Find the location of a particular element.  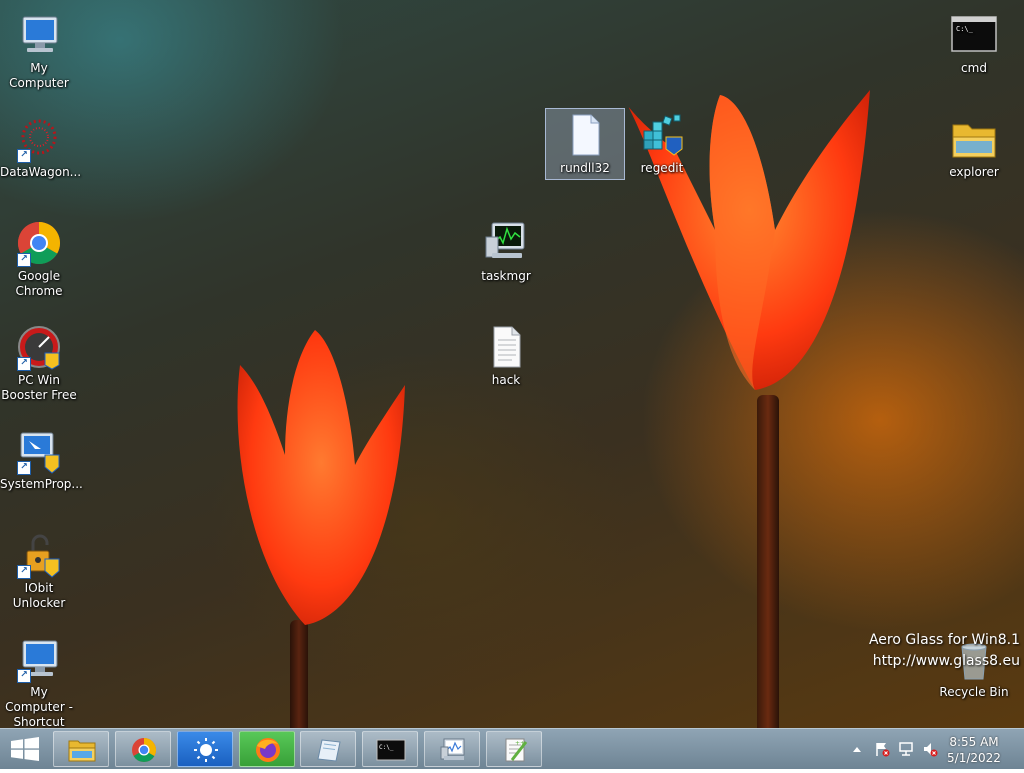

show-hidden-icons-arrow-icon is located at coordinates (857, 749).